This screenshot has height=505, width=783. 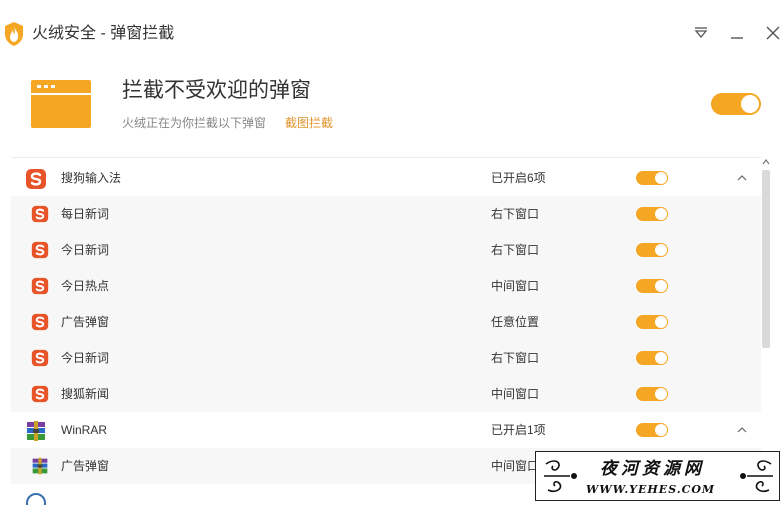 What do you see at coordinates (515, 322) in the screenshot?
I see `item-status: 任意位置` at bounding box center [515, 322].